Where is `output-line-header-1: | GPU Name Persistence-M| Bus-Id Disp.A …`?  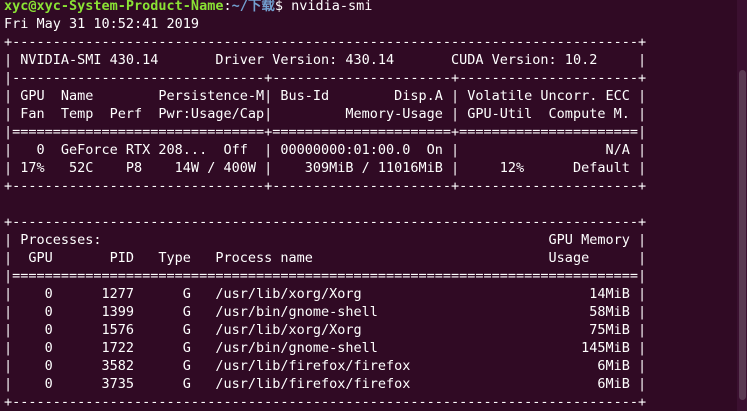 output-line-header-1: | GPU Name Persistence-M| Bus-Id Disp.A … is located at coordinates (325, 96).